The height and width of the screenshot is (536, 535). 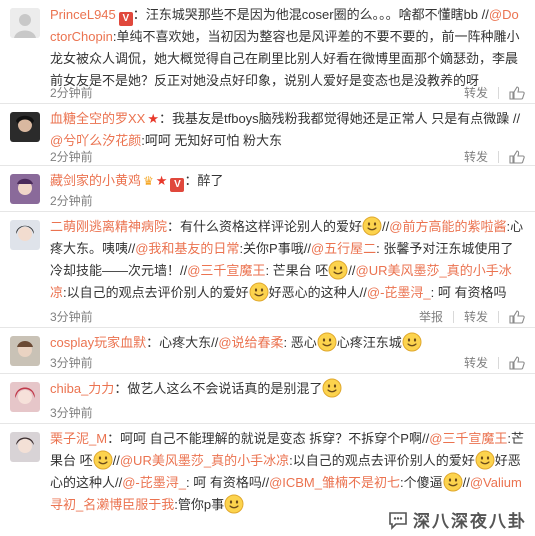 What do you see at coordinates (340, 118) in the screenshot?
I see `text-fragment: ：我基友是tfboys脑残粉我都觉得她还是正常人 只是有点微躁 //` at bounding box center [340, 118].